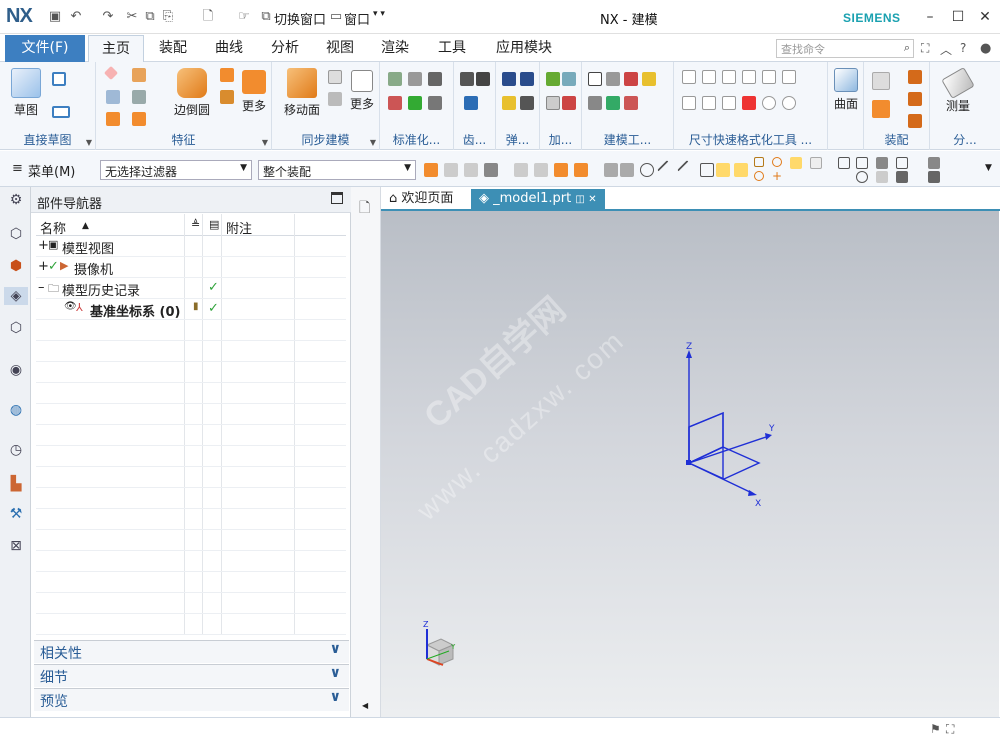 This screenshot has height=741, width=1000. I want to click on new-component-icon, so click(881, 109).